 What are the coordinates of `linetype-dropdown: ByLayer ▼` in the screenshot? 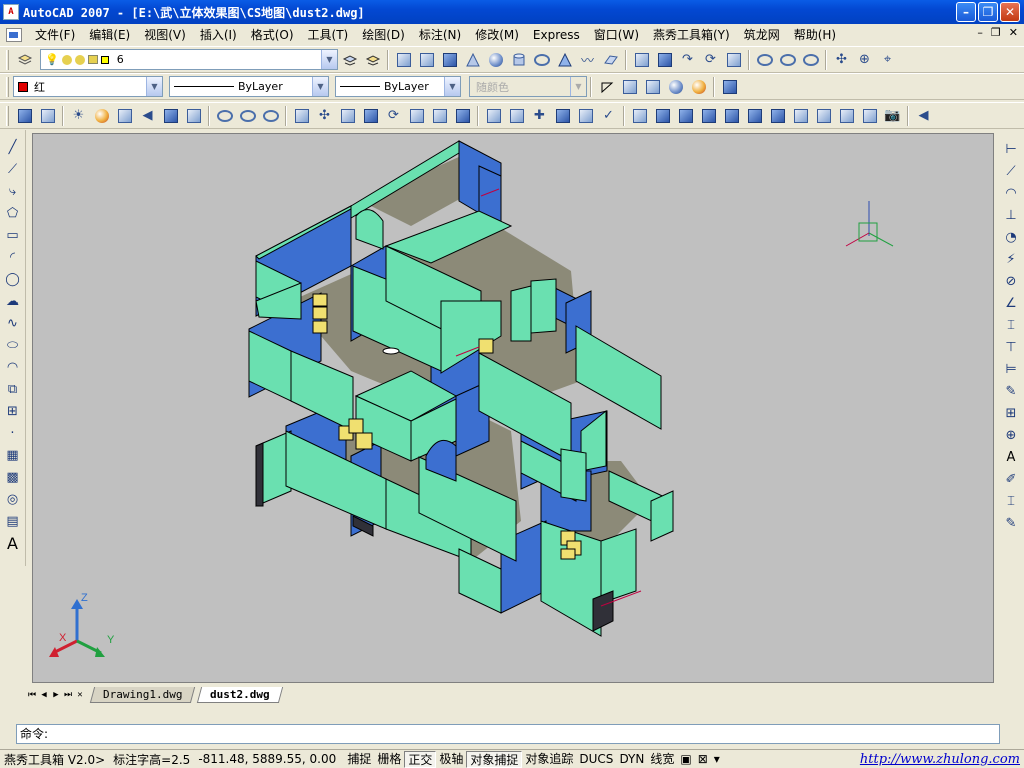 It's located at (249, 86).